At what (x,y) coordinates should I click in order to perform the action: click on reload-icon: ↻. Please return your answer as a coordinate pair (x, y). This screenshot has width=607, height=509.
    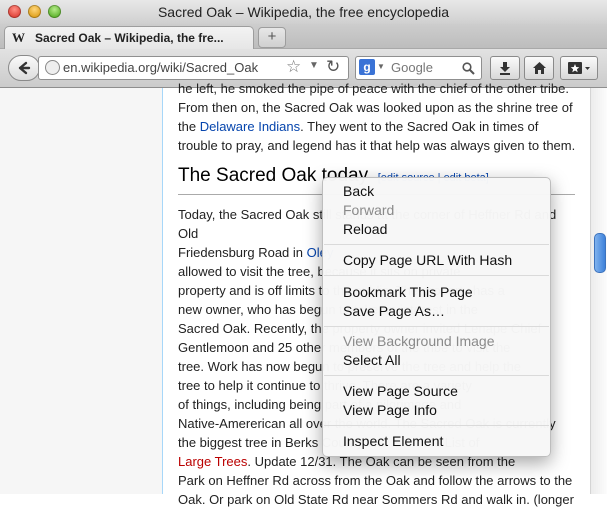
    Looking at the image, I should click on (333, 67).